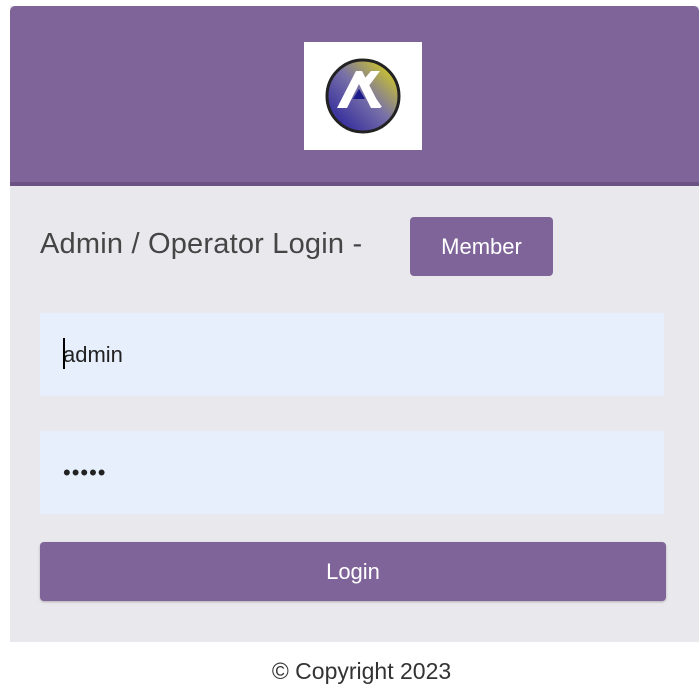  Describe the element at coordinates (353, 571) in the screenshot. I see `login-button: Login` at that location.